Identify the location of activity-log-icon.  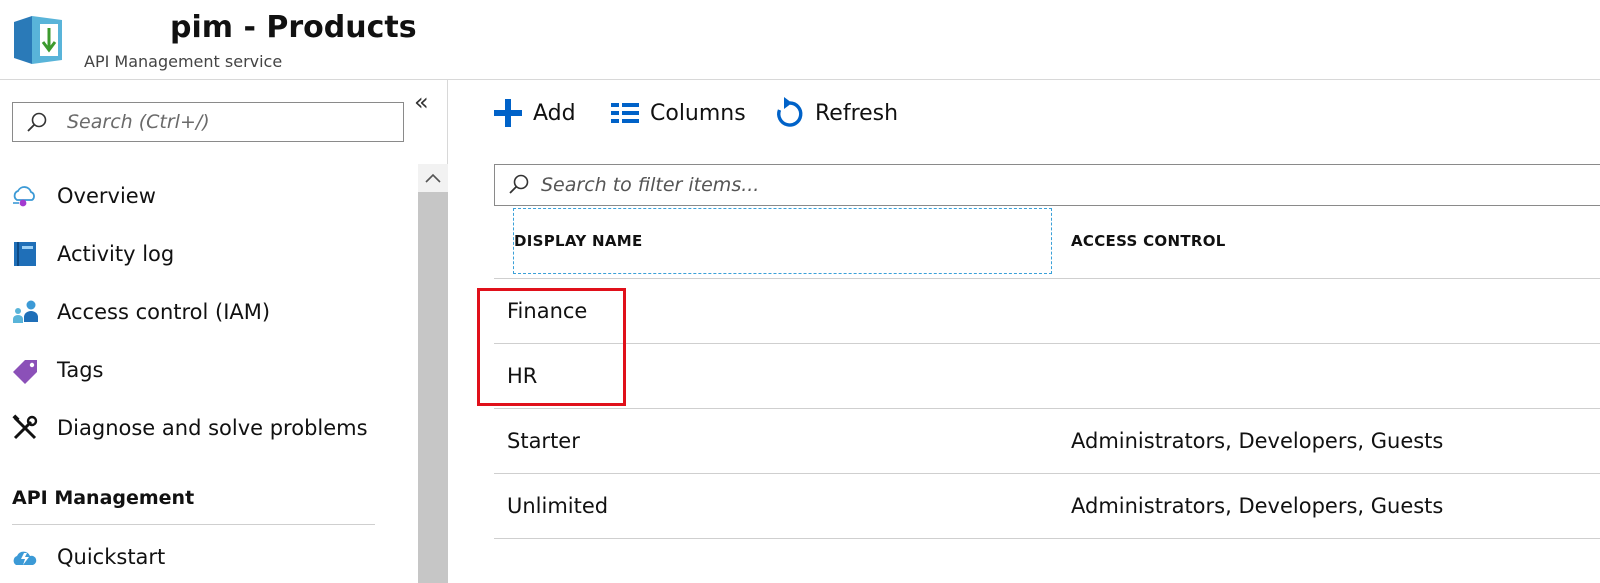
(25, 254).